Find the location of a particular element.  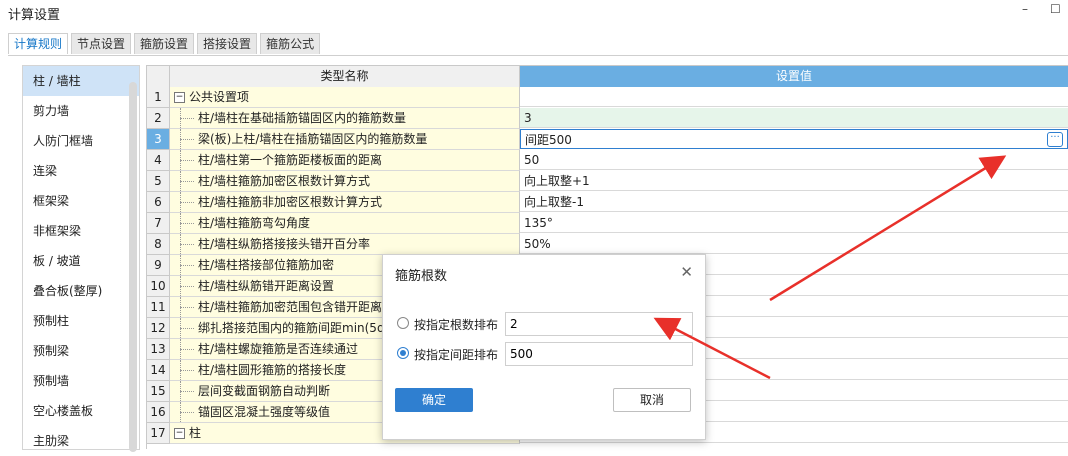

sidebar-item: 预制柱 is located at coordinates (81, 321).